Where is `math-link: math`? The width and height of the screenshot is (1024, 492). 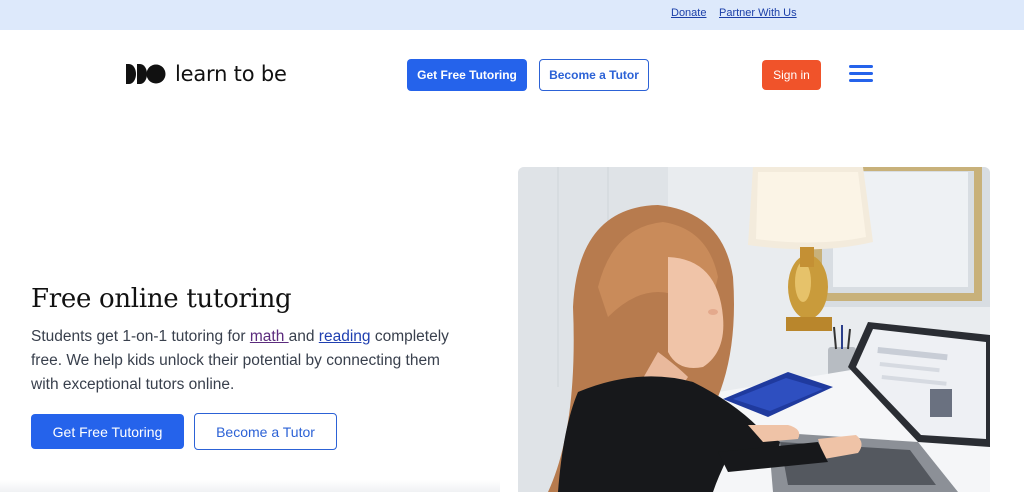 math-link: math is located at coordinates (269, 336).